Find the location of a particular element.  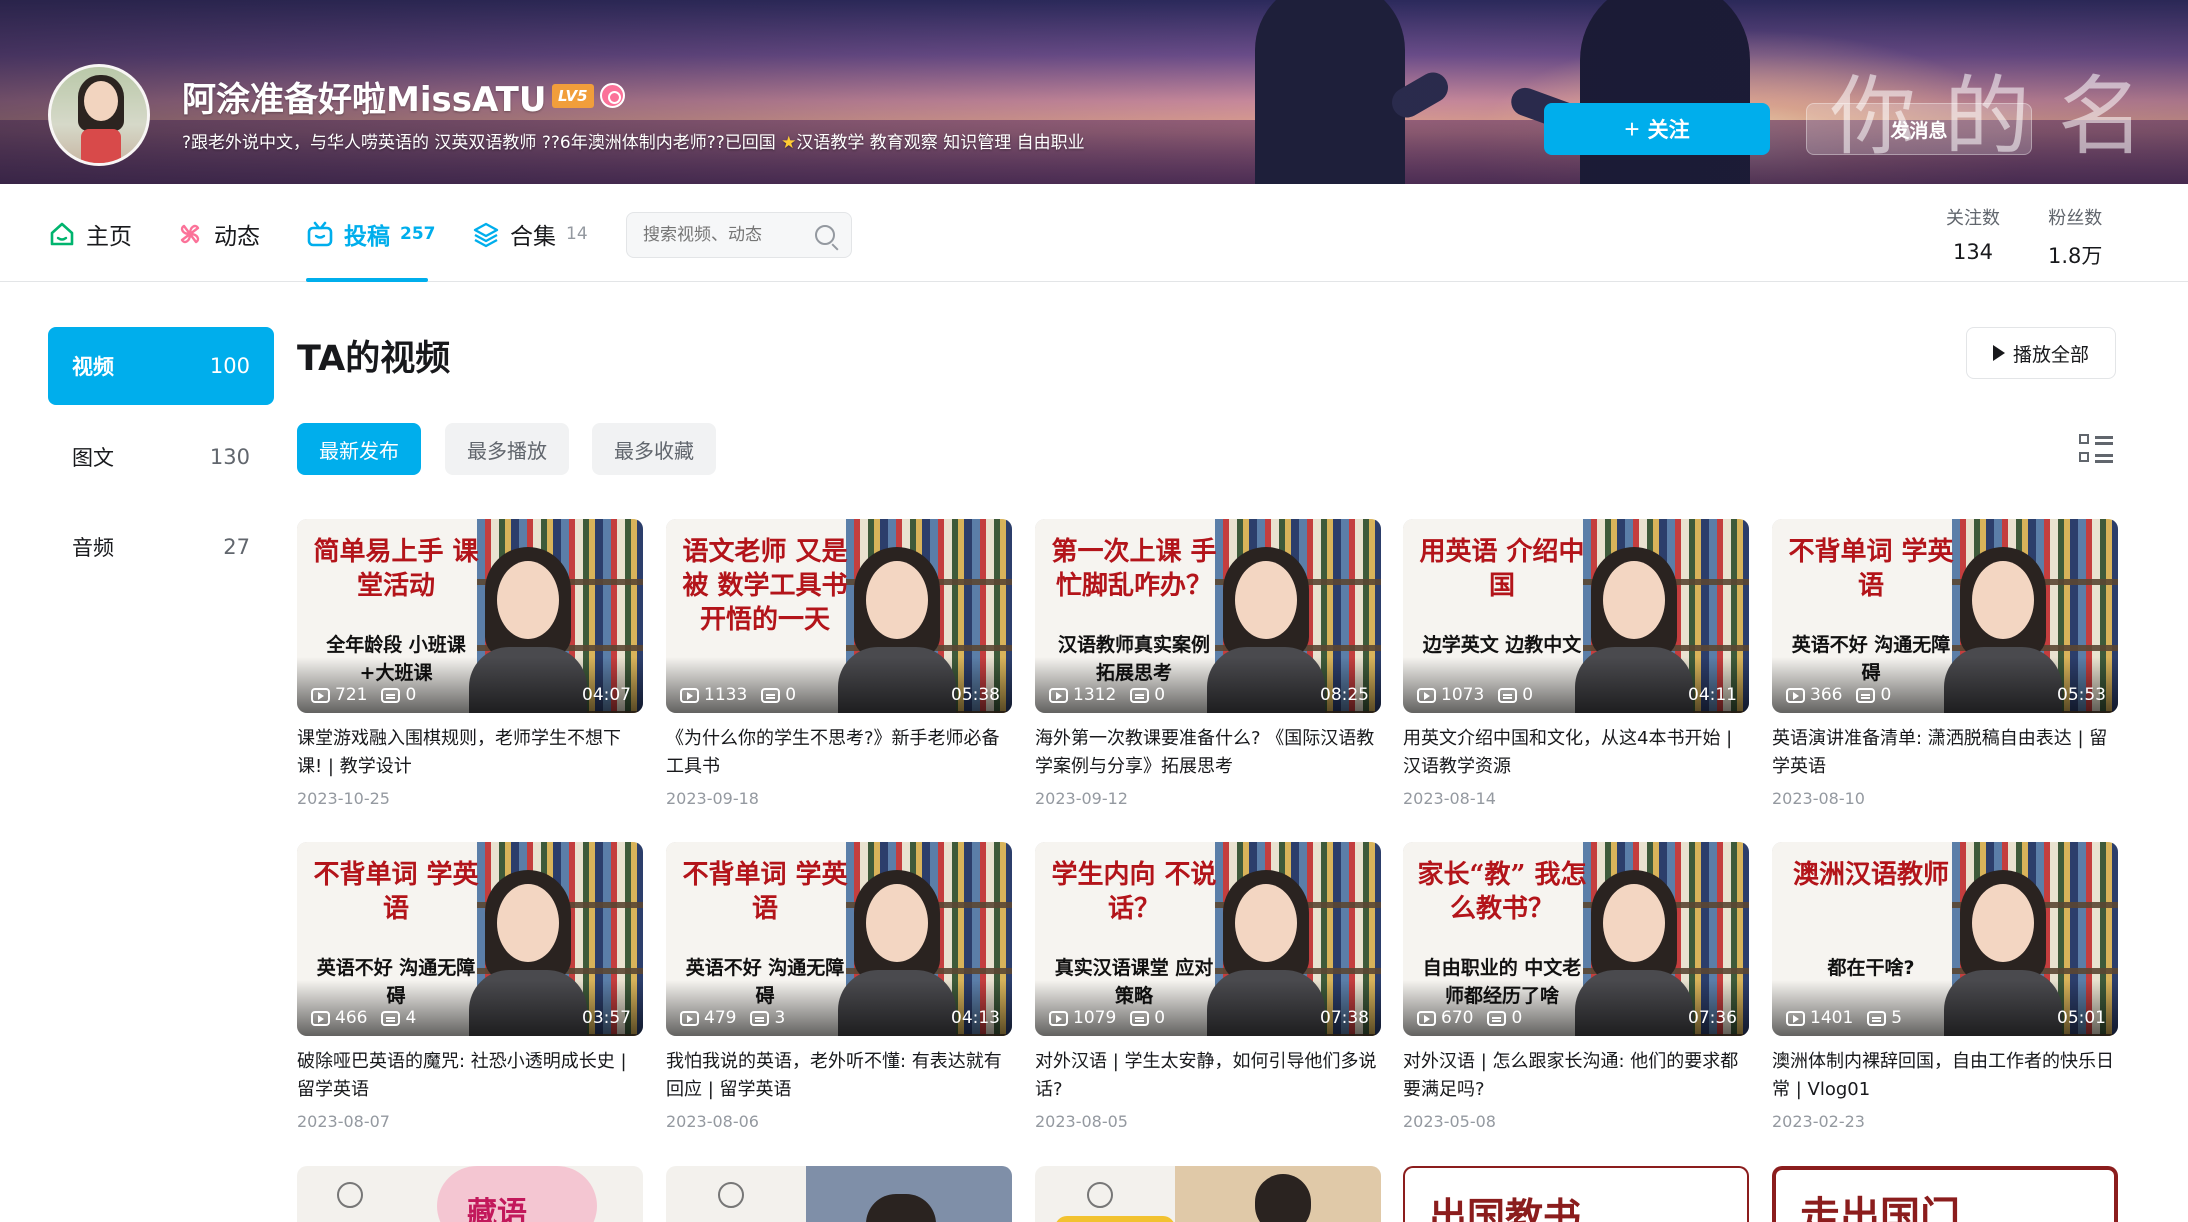

video-card-peek: 出国教书 is located at coordinates (1576, 1194).